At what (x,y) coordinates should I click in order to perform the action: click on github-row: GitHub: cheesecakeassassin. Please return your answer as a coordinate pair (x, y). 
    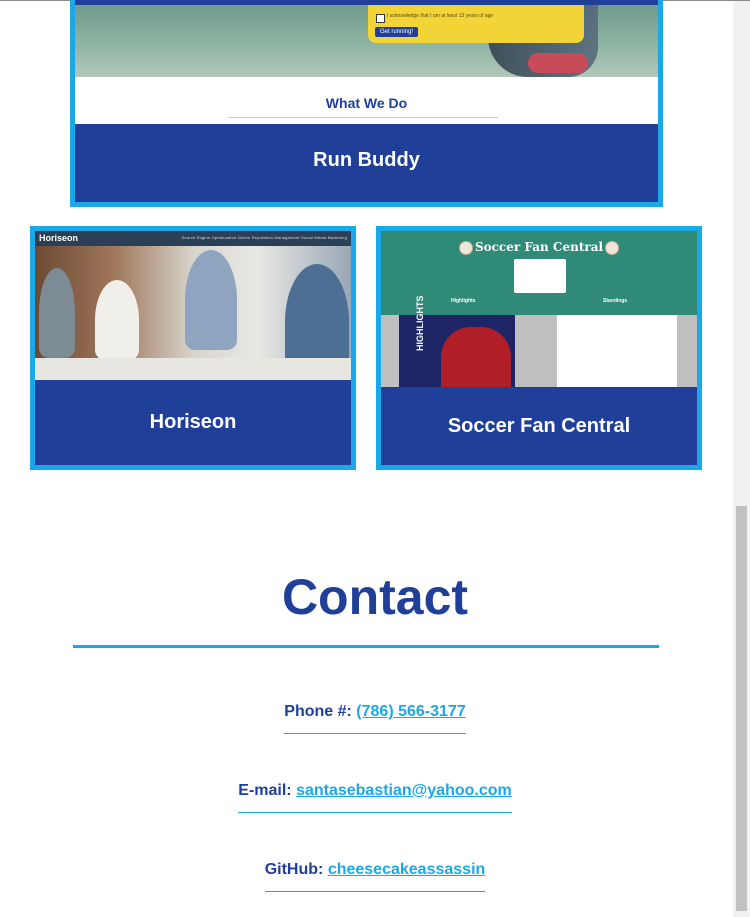
    Looking at the image, I should click on (375, 876).